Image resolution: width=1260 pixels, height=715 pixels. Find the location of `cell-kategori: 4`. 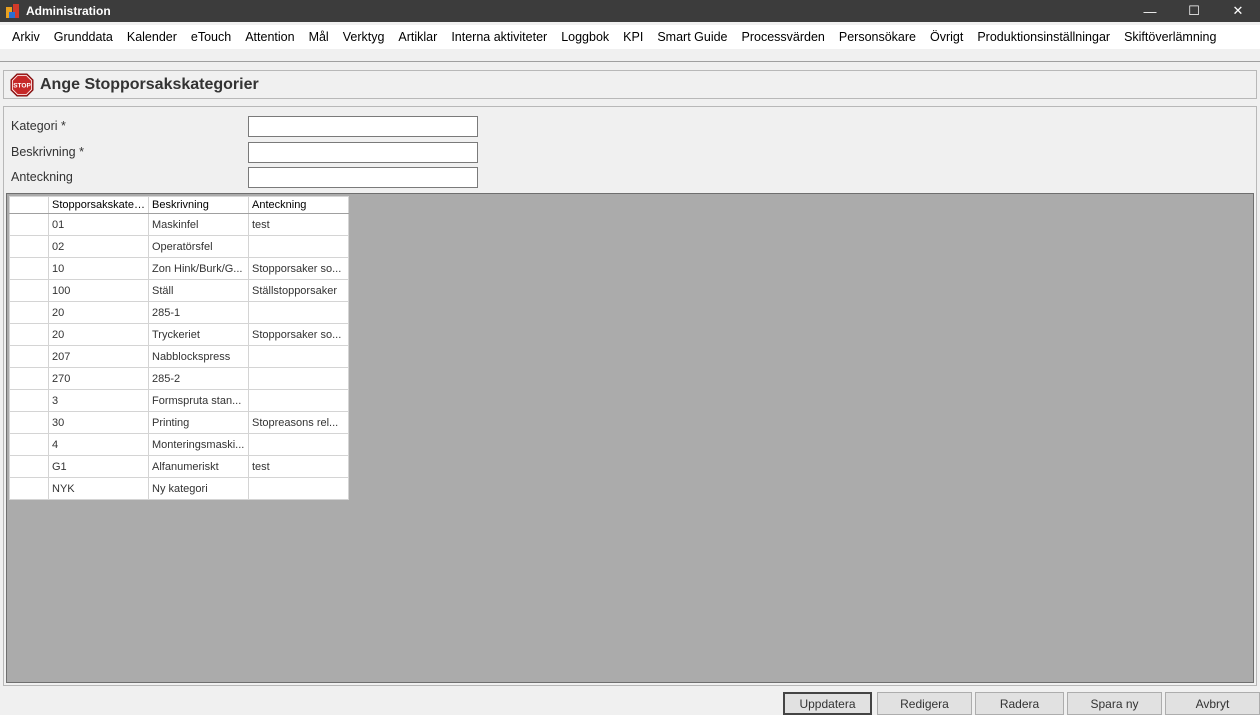

cell-kategori: 4 is located at coordinates (98, 444).